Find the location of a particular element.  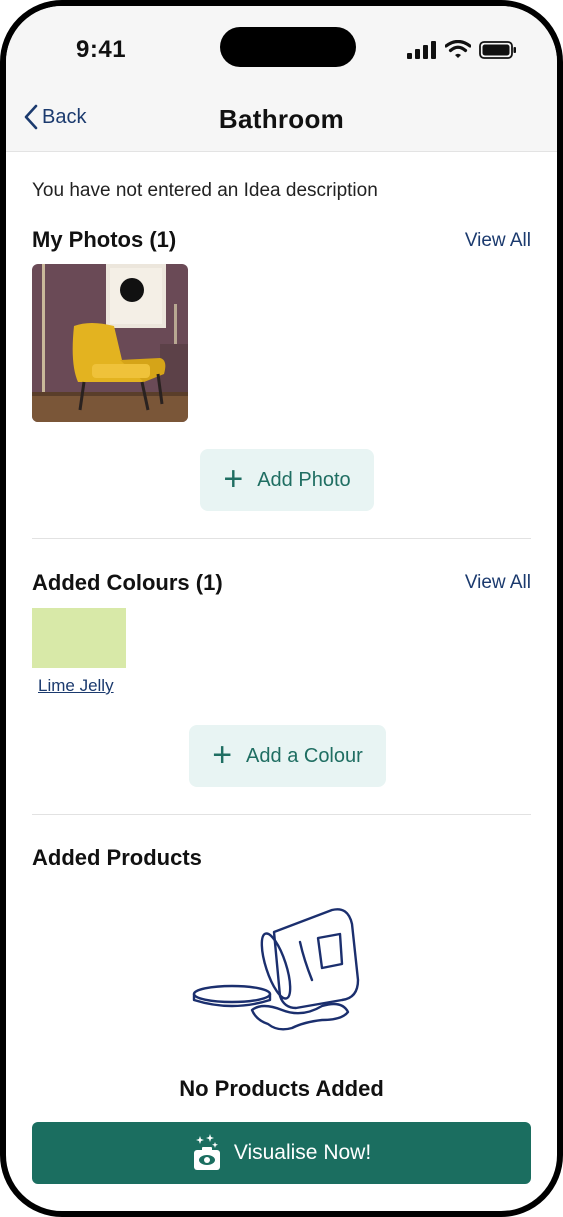

dynamic-island is located at coordinates (288, 47).